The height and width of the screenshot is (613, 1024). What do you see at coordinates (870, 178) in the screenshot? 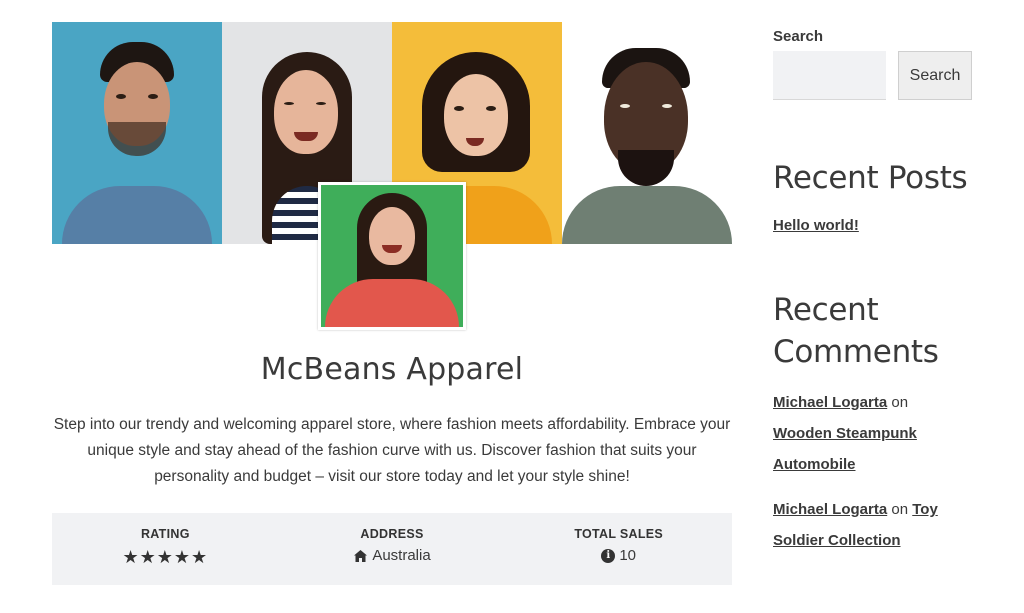
I see `recent-posts-title: Recent Posts` at bounding box center [870, 178].